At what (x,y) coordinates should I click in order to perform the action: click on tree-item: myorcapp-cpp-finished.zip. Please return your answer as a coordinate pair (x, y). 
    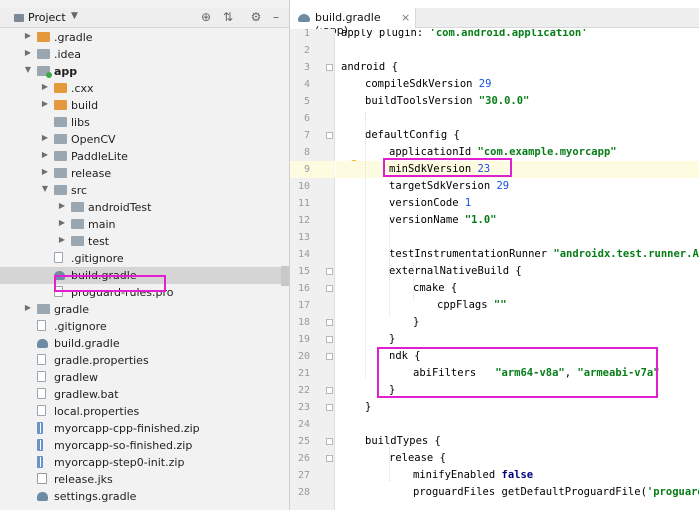
    Looking at the image, I should click on (144, 428).